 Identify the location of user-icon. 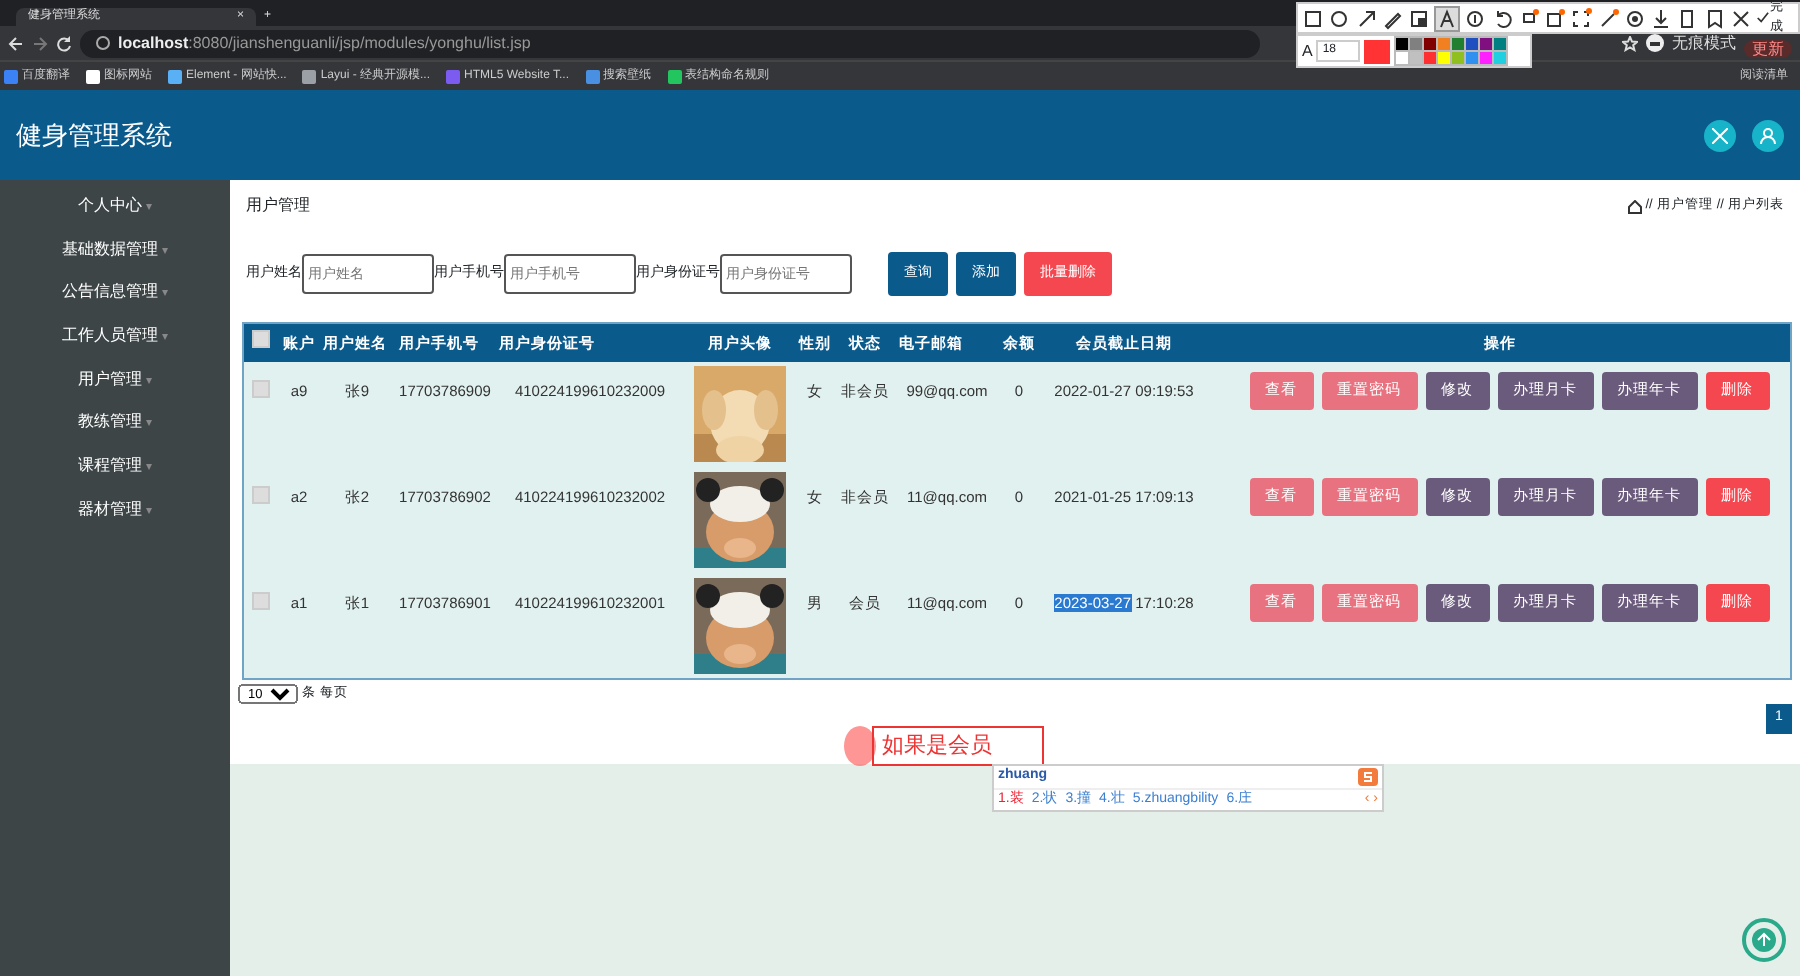
(1768, 135).